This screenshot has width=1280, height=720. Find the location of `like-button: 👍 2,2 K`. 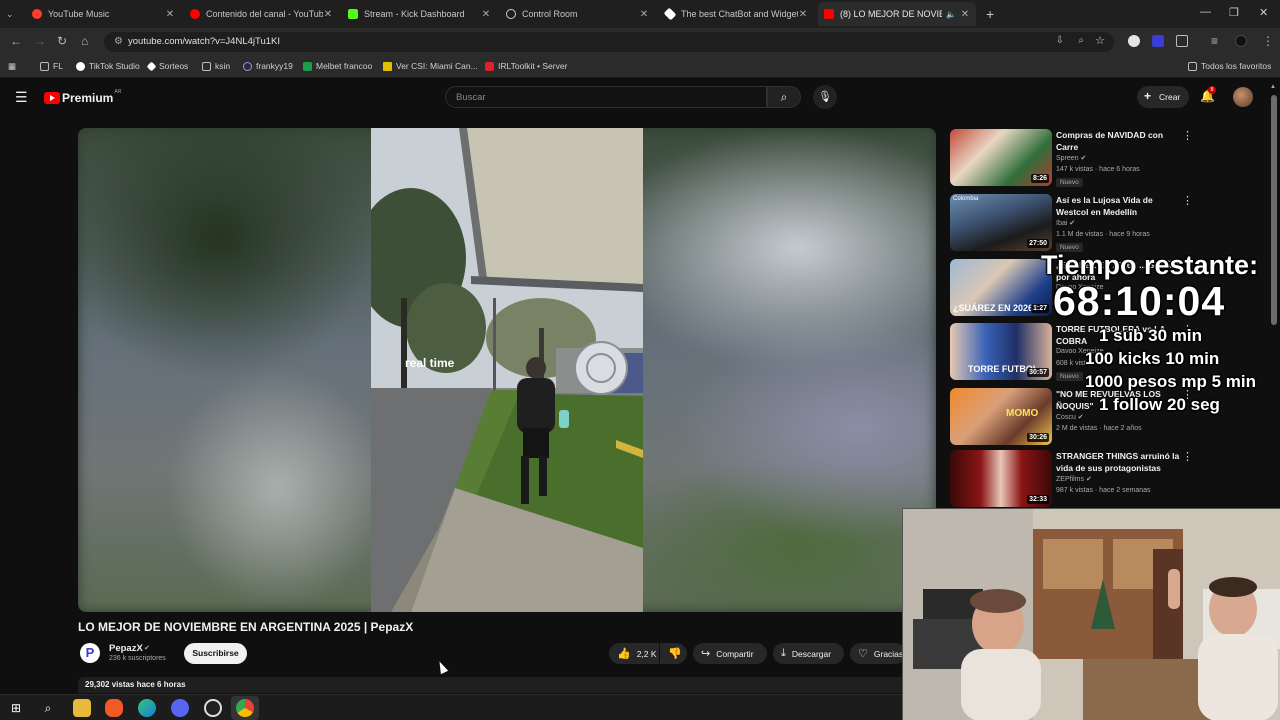

like-button: 👍 2,2 K is located at coordinates (634, 653).